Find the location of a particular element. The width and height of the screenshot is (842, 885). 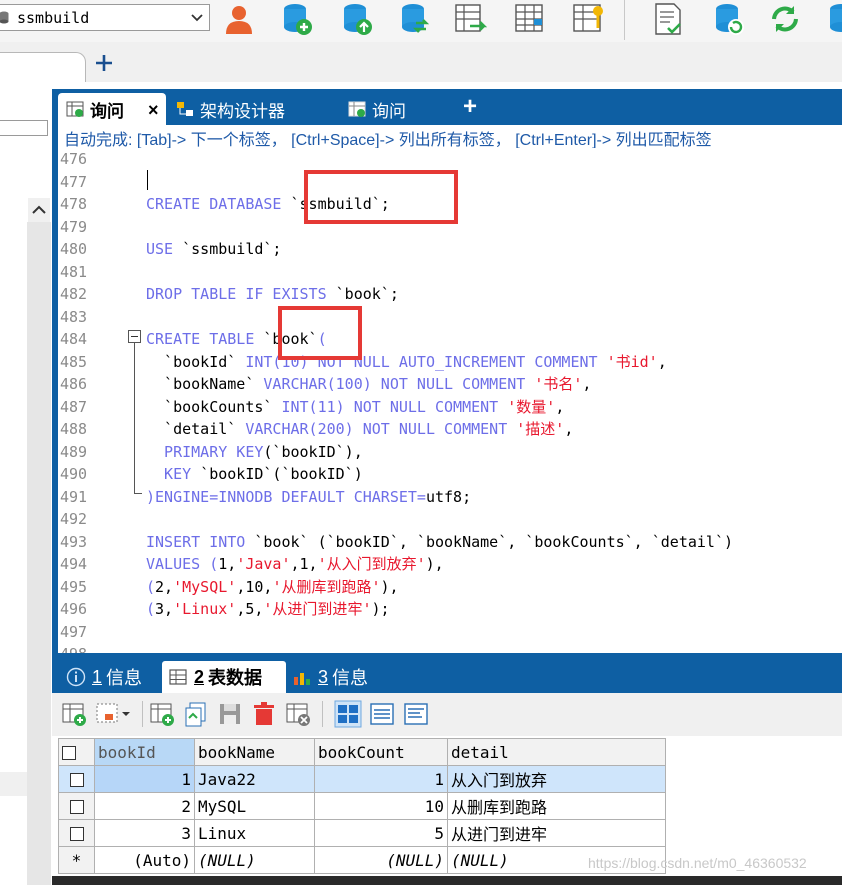

schema-designer-icon is located at coordinates (185, 109).